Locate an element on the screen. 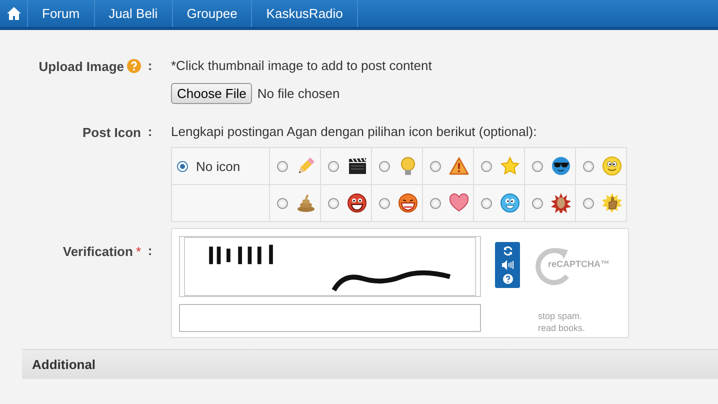 This screenshot has width=718, height=404. sunglasses-face-icon is located at coordinates (561, 166).